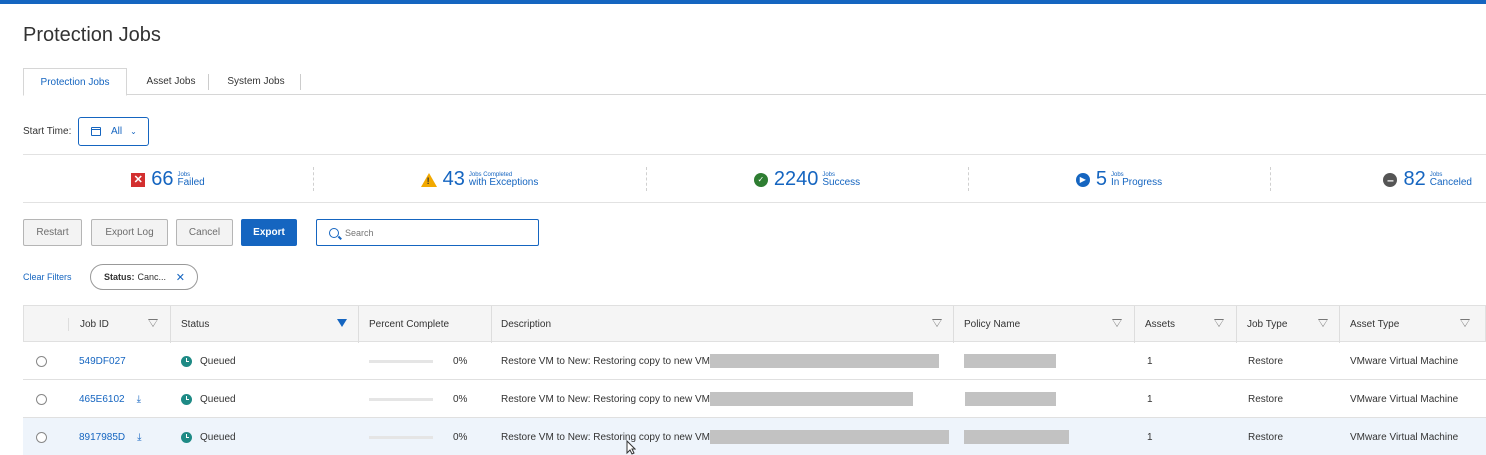 Image resolution: width=1486 pixels, height=455 pixels. Describe the element at coordinates (94, 324) in the screenshot. I see `column-header-job-id: Job ID` at that location.